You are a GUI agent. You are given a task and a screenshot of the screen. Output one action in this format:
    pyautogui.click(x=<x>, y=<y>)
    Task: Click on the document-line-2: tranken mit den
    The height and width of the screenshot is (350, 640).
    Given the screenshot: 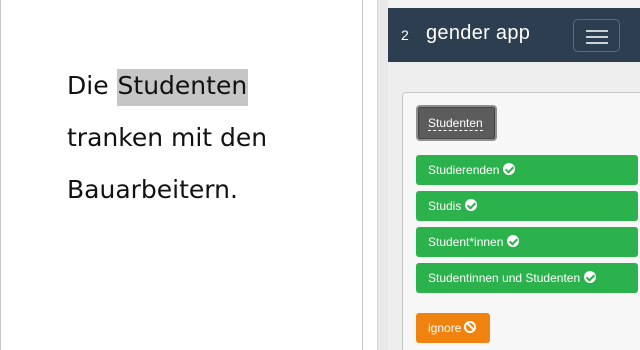 What is the action you would take?
    pyautogui.click(x=167, y=137)
    